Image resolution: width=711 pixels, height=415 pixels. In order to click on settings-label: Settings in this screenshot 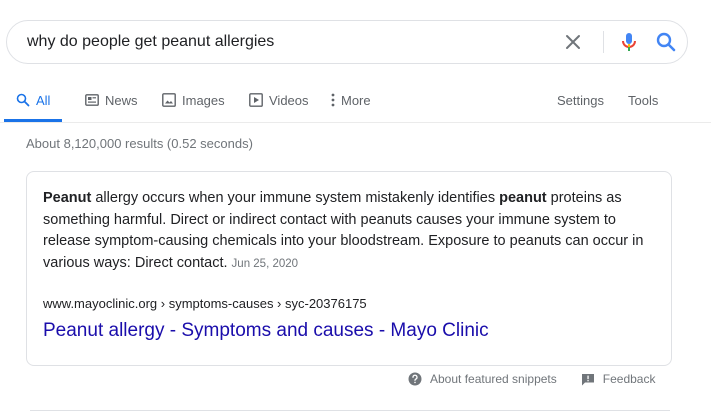, I will do `click(580, 100)`.